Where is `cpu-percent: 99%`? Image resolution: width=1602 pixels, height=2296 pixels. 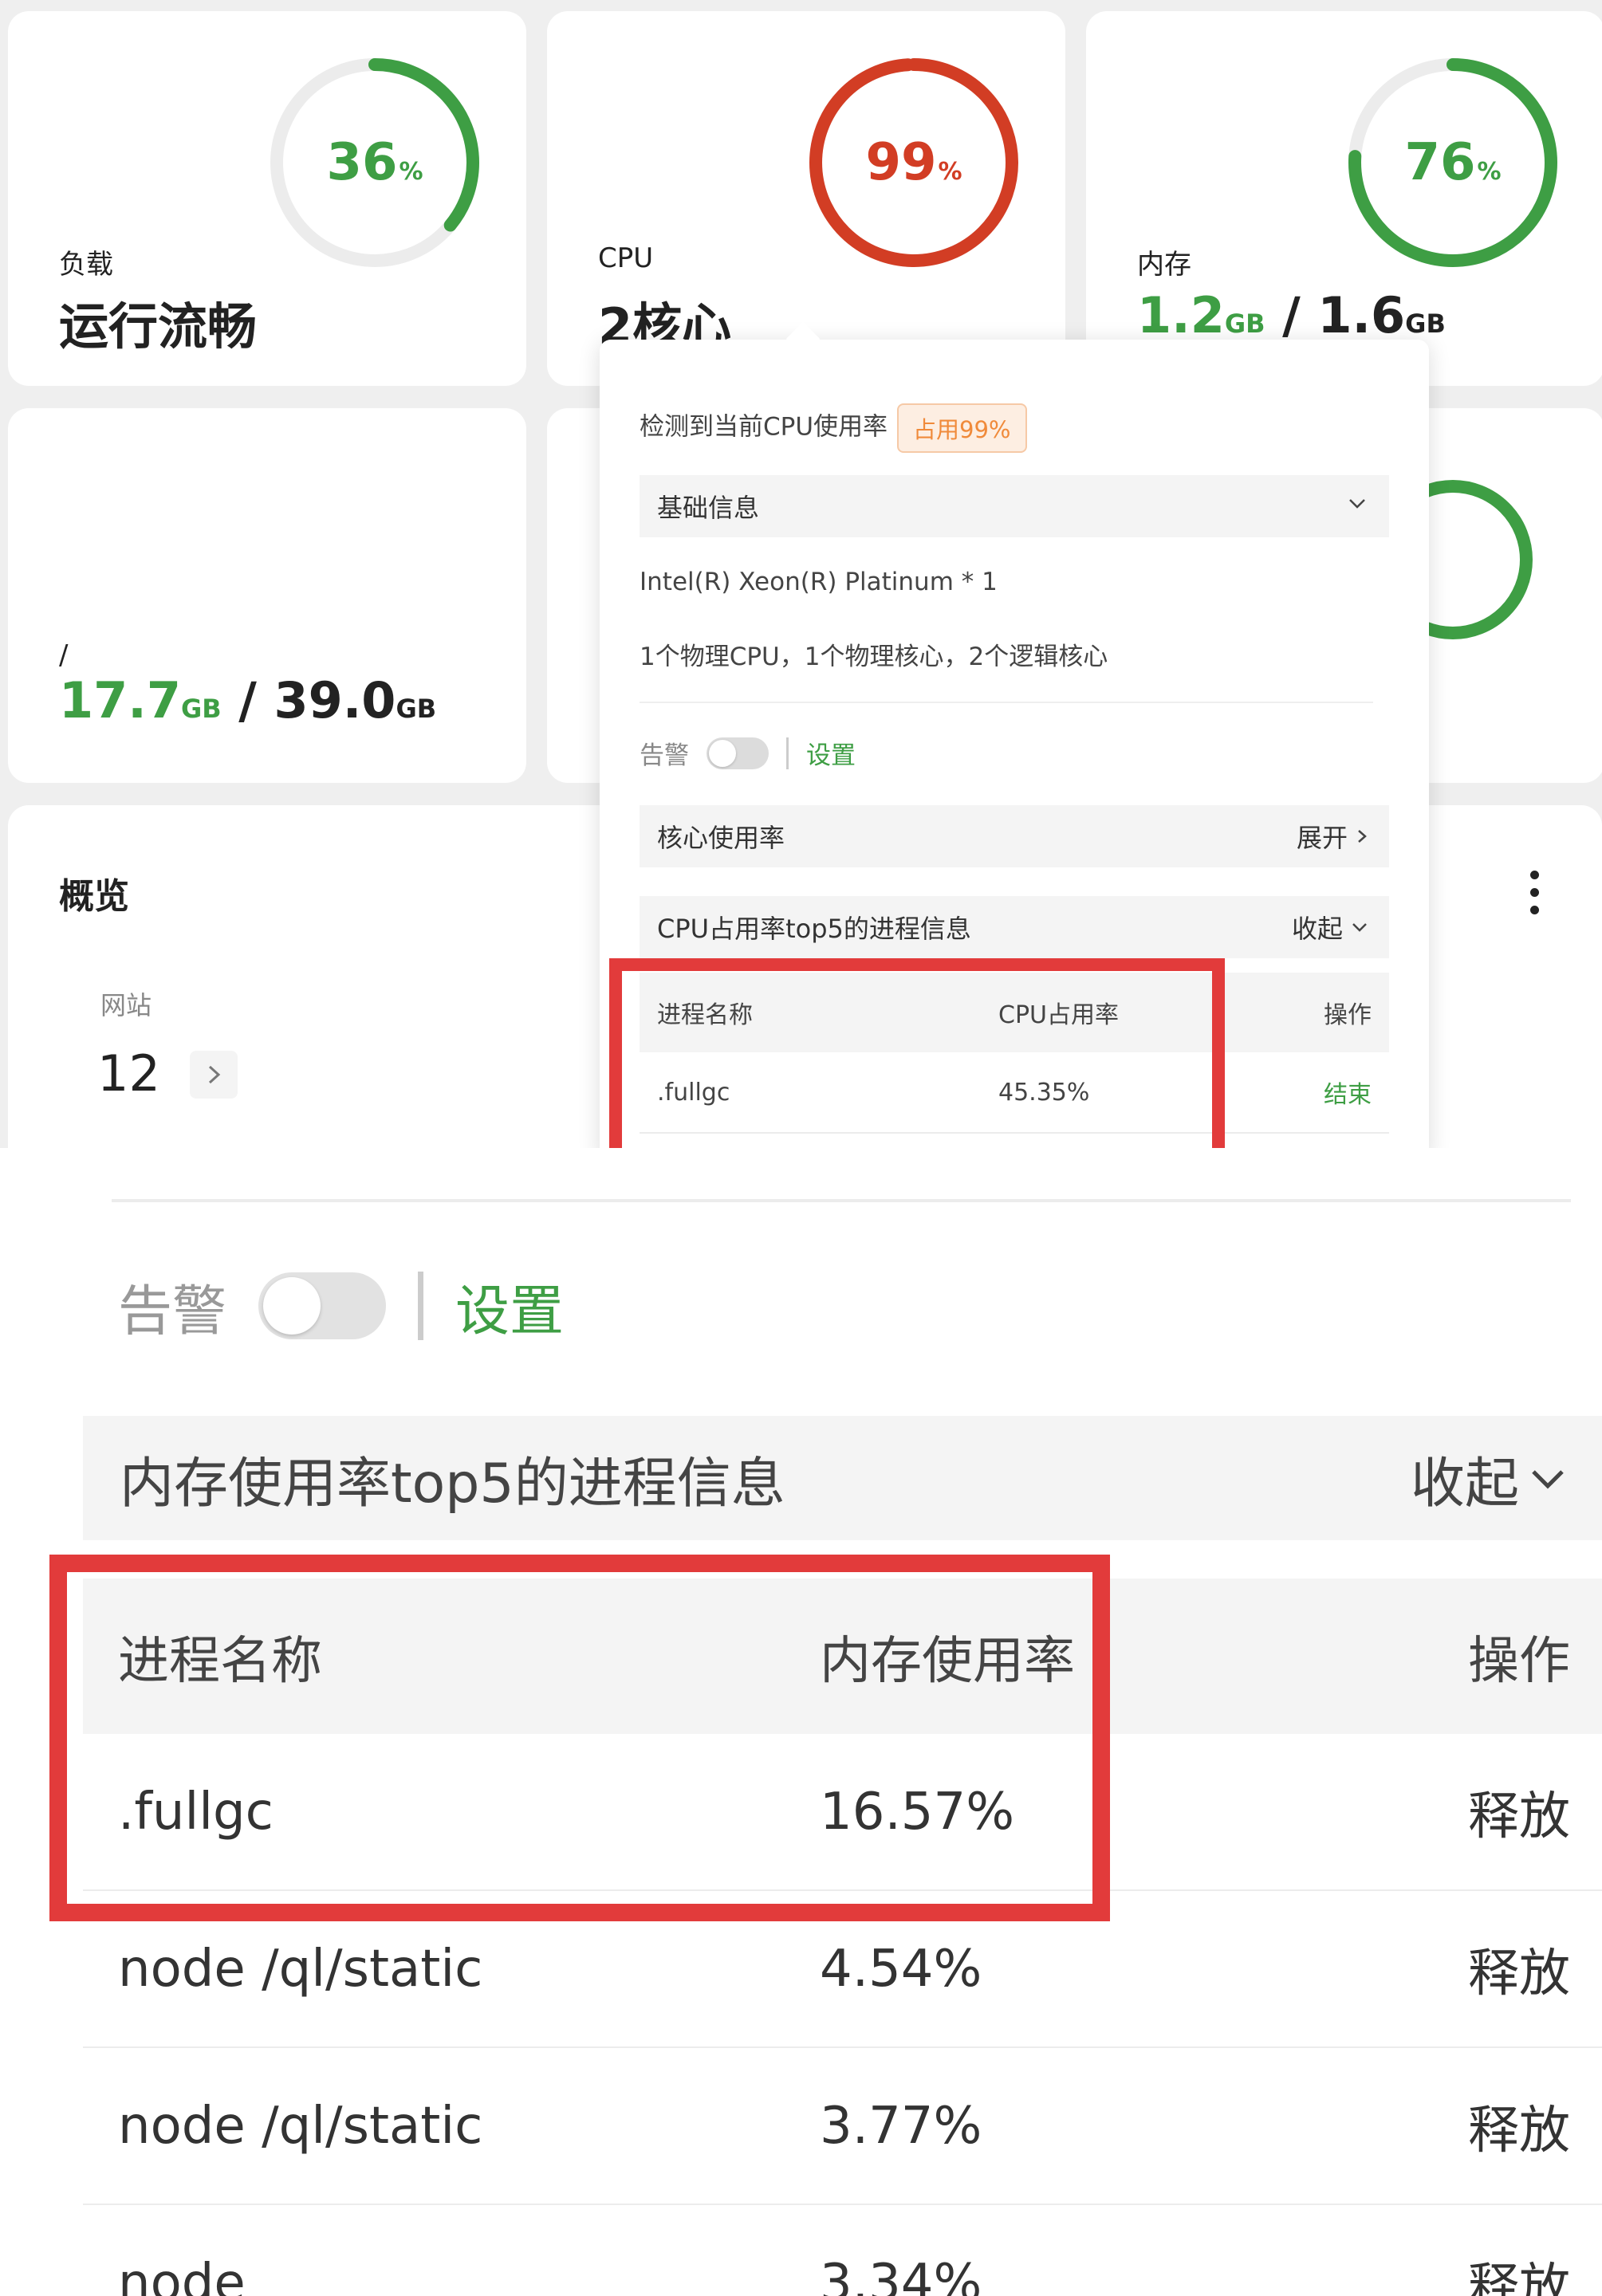 cpu-percent: 99% is located at coordinates (913, 162).